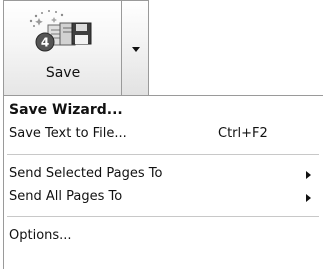 The image size is (323, 269). I want to click on save-button-label: Save, so click(63, 73).